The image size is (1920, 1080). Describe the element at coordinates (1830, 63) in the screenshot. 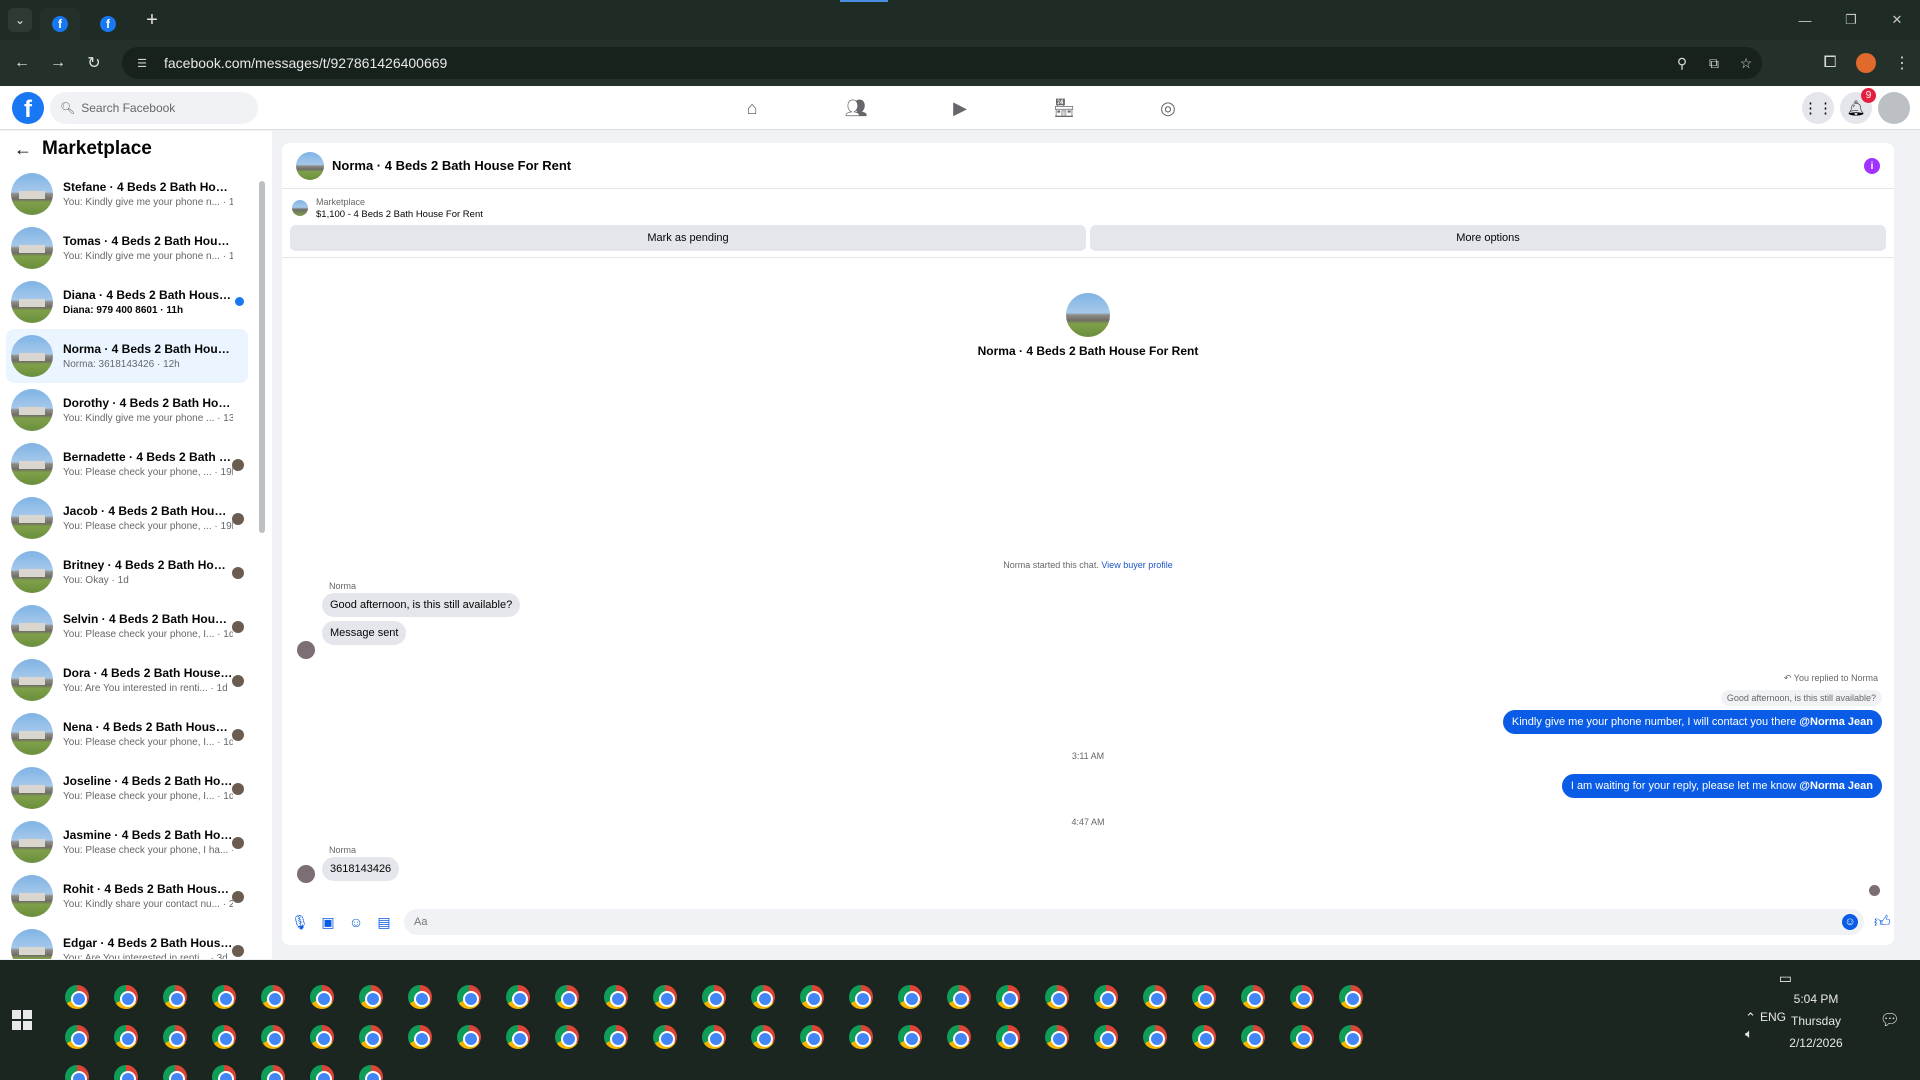

I see `extensions-icon: ⧠` at that location.